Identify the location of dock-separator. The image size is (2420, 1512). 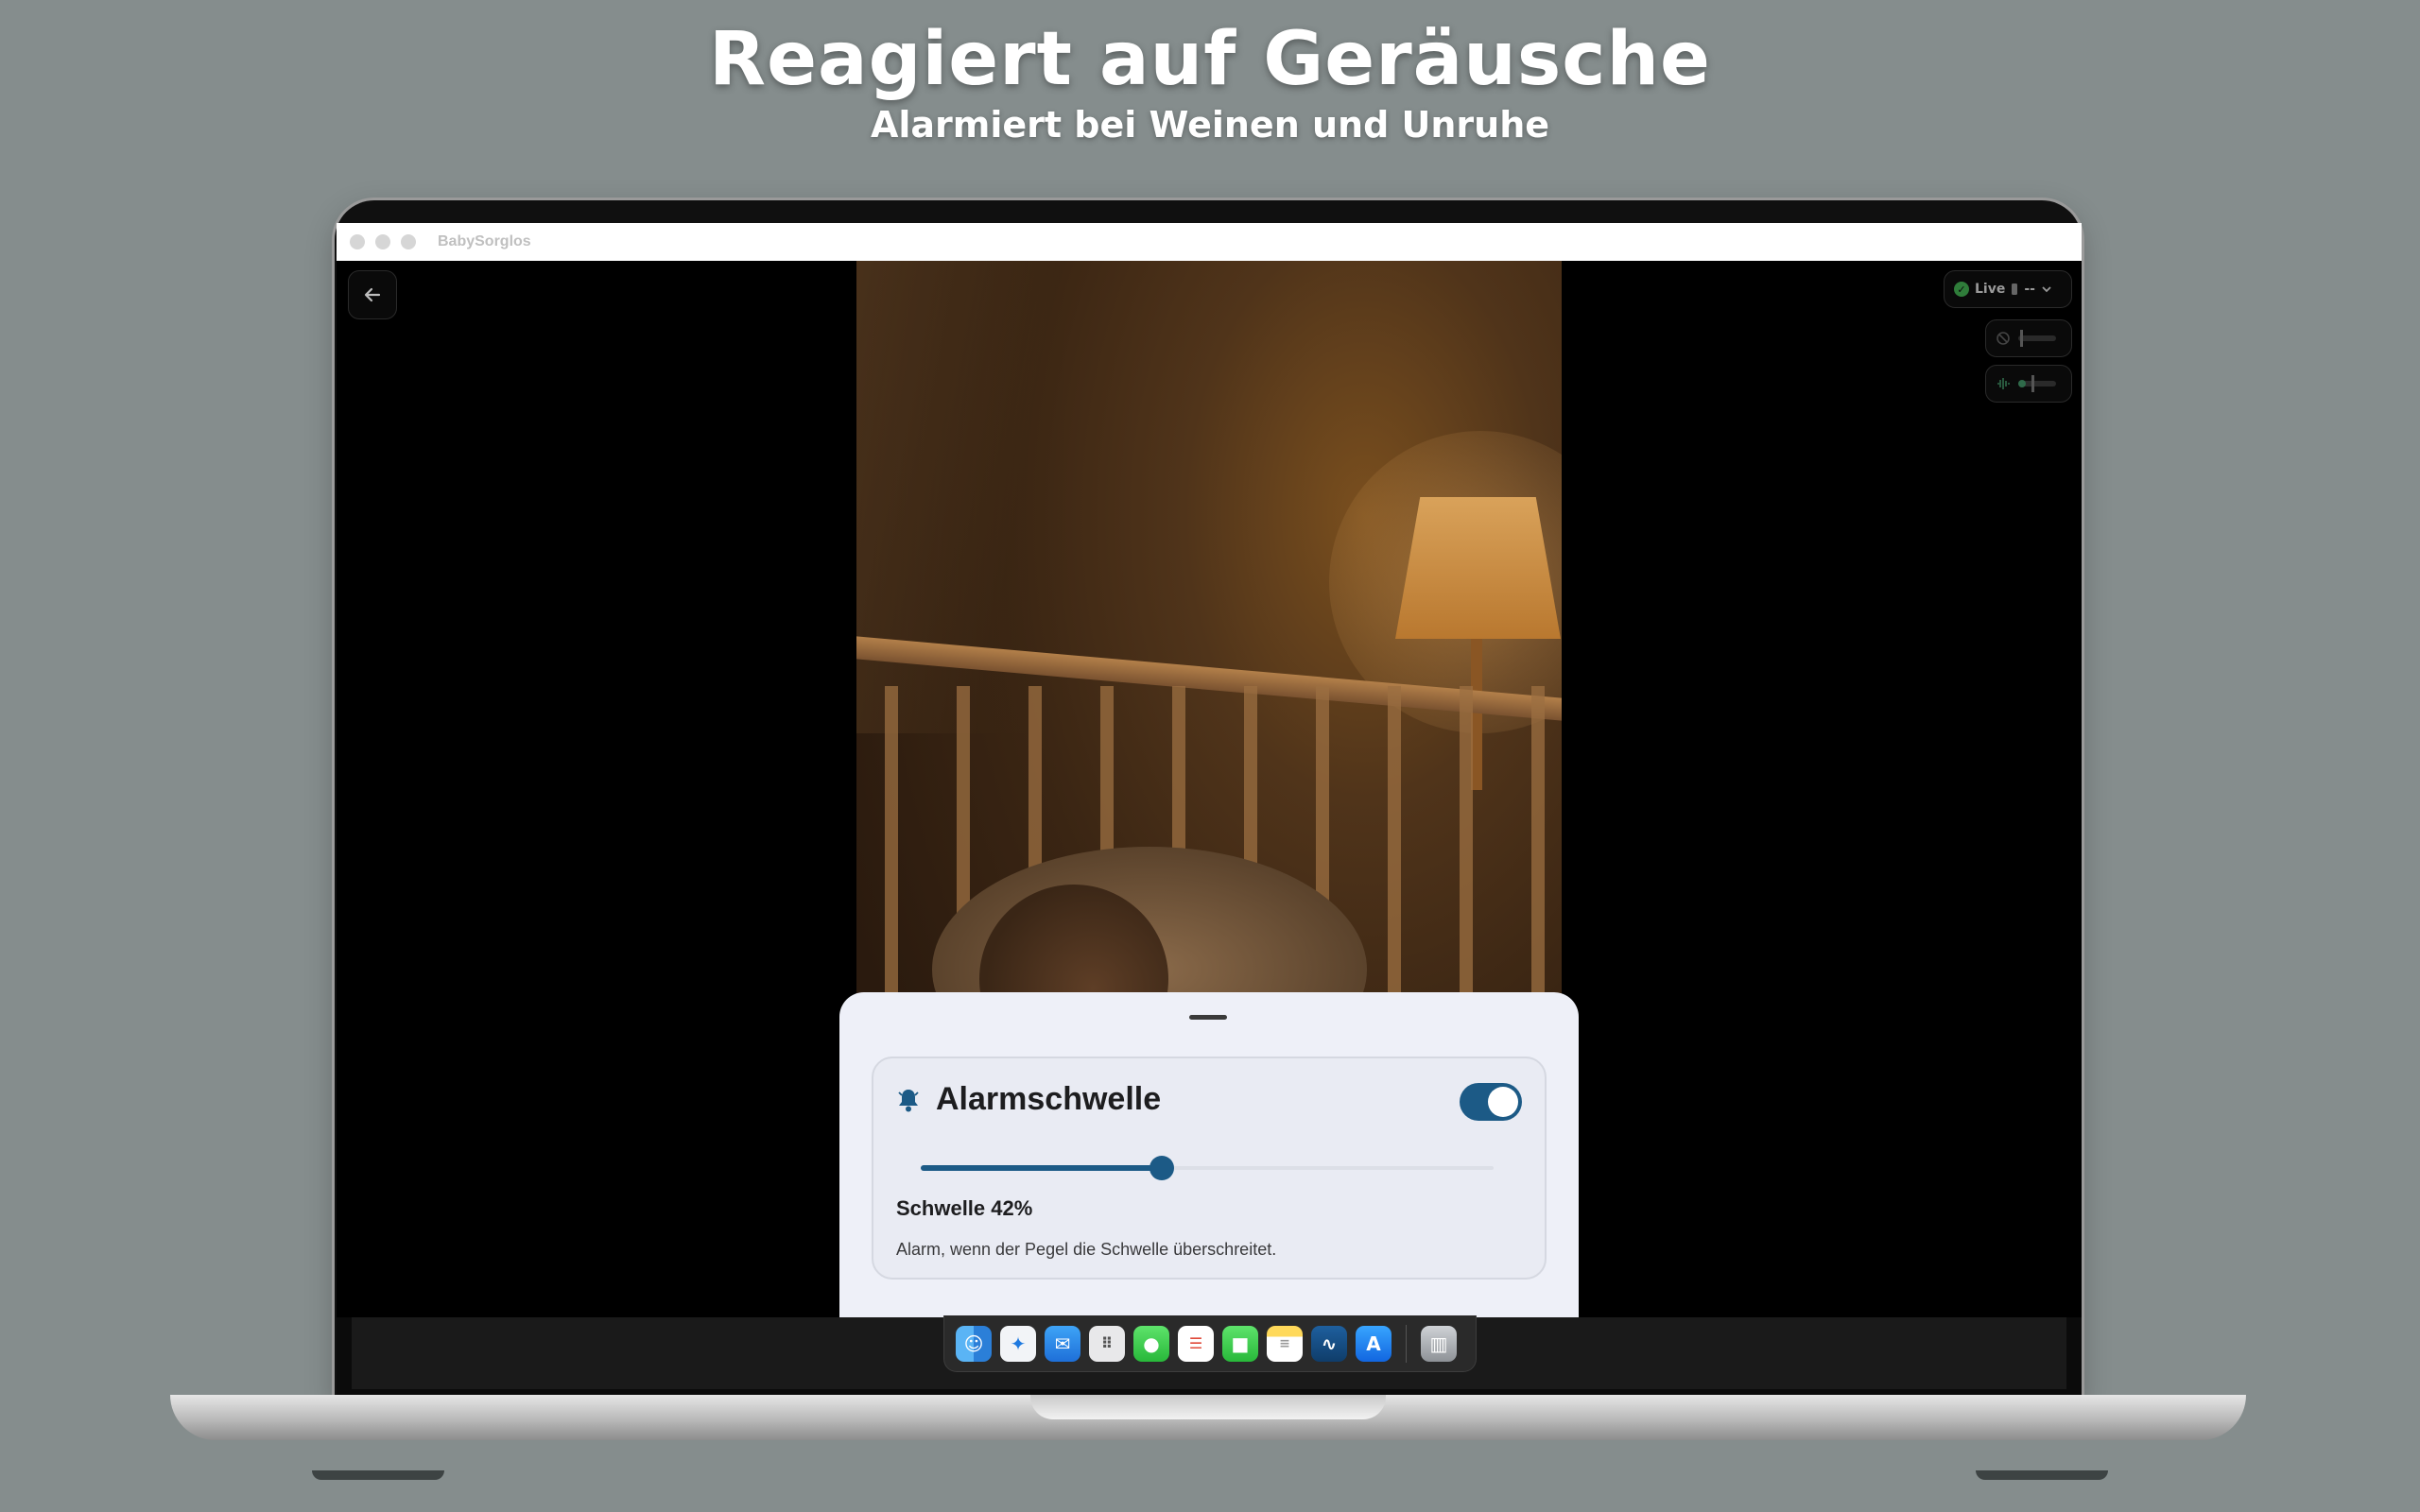
(1406, 1343).